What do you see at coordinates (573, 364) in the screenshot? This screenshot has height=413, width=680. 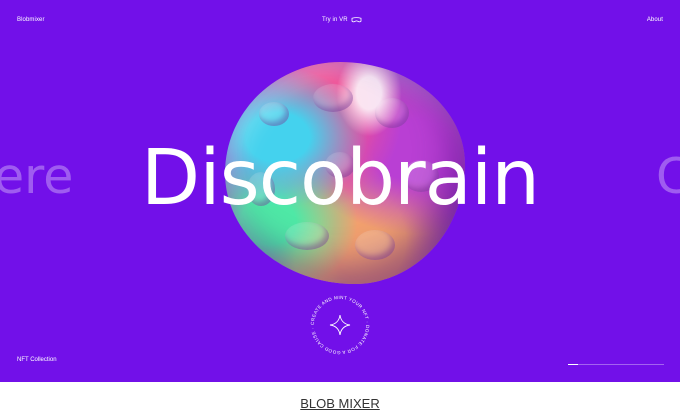 I see `progress-fill` at bounding box center [573, 364].